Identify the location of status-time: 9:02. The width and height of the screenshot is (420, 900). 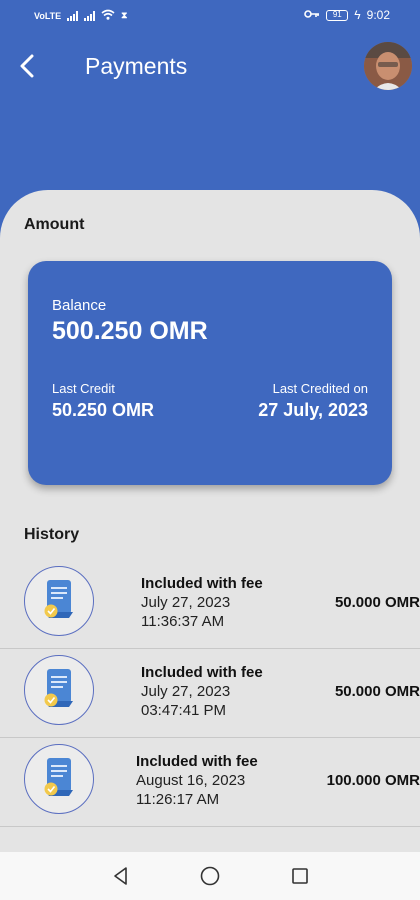
(378, 15).